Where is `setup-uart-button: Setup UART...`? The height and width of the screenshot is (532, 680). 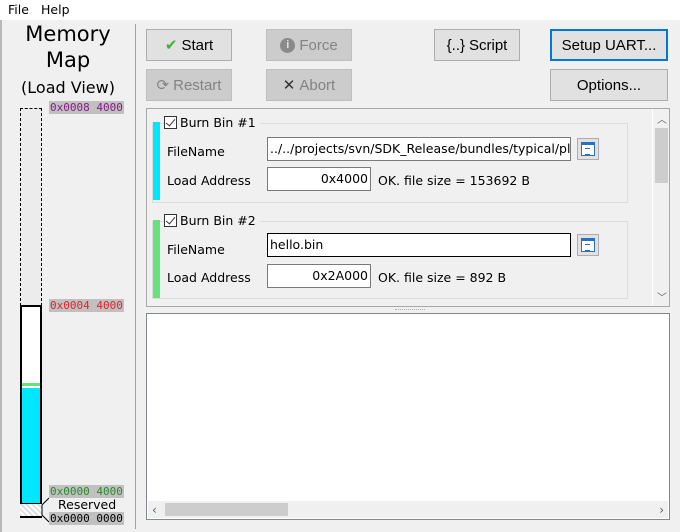 setup-uart-button: Setup UART... is located at coordinates (609, 45).